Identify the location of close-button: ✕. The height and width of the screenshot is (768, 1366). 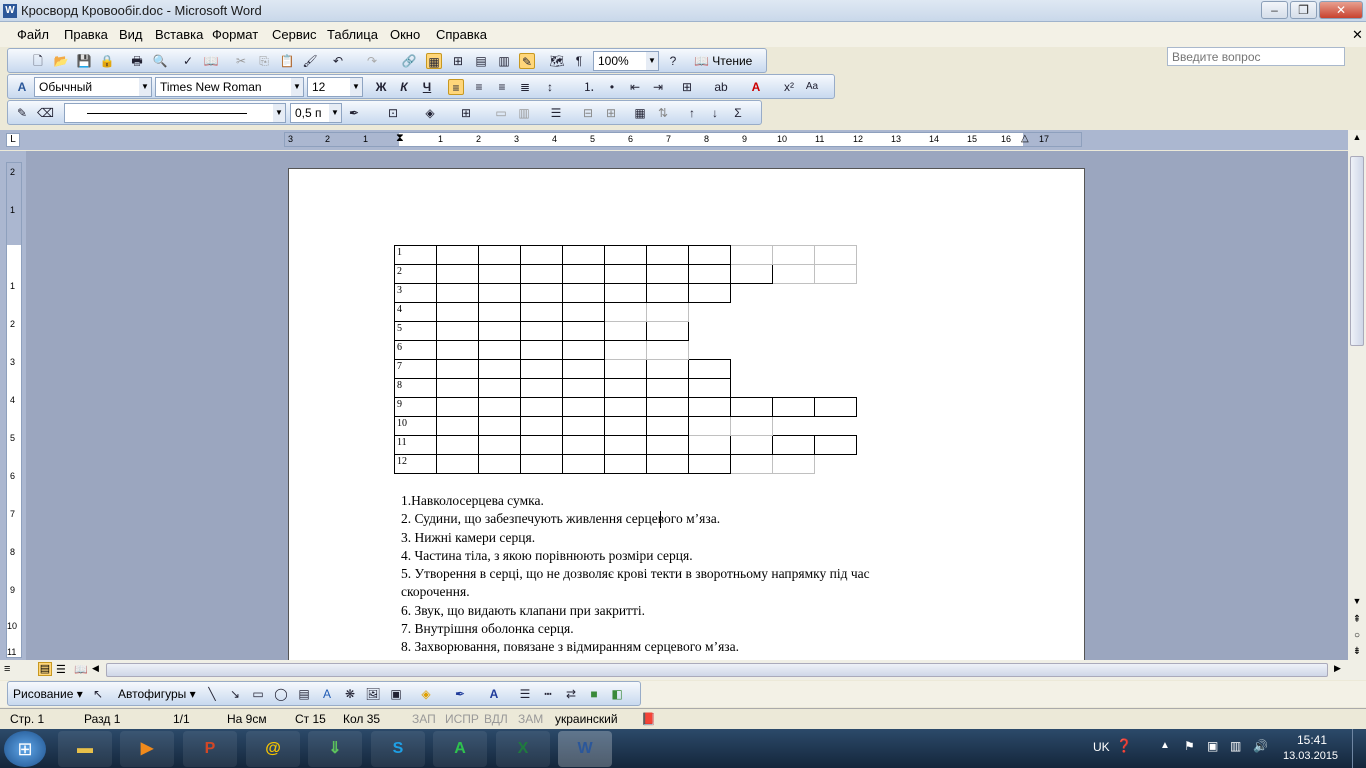
(1341, 10).